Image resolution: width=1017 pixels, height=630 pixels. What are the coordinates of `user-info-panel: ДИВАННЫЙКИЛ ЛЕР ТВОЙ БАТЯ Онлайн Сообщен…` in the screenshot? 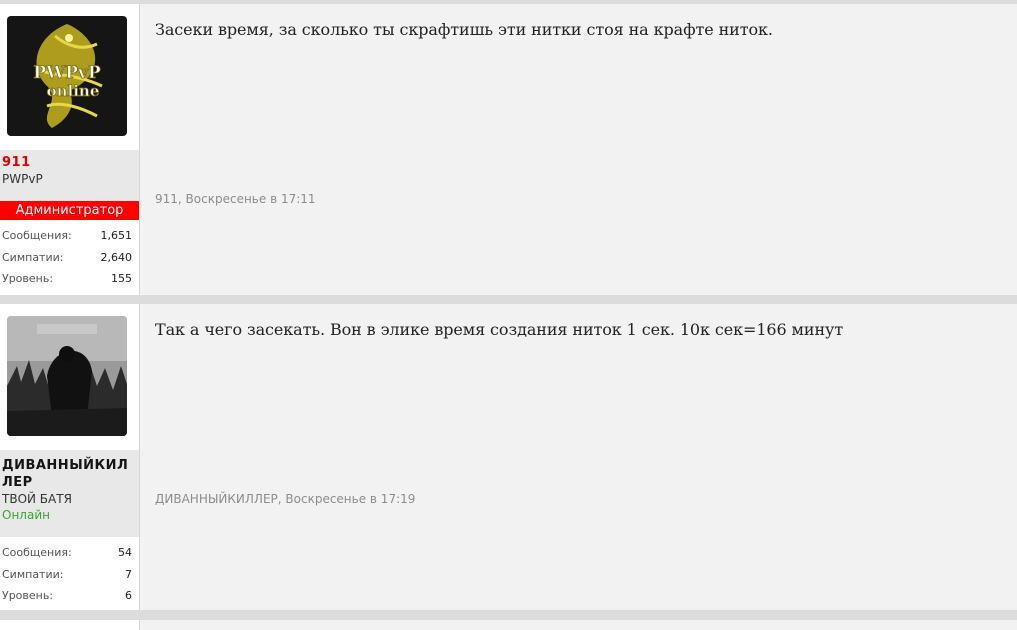 It's located at (70, 457).